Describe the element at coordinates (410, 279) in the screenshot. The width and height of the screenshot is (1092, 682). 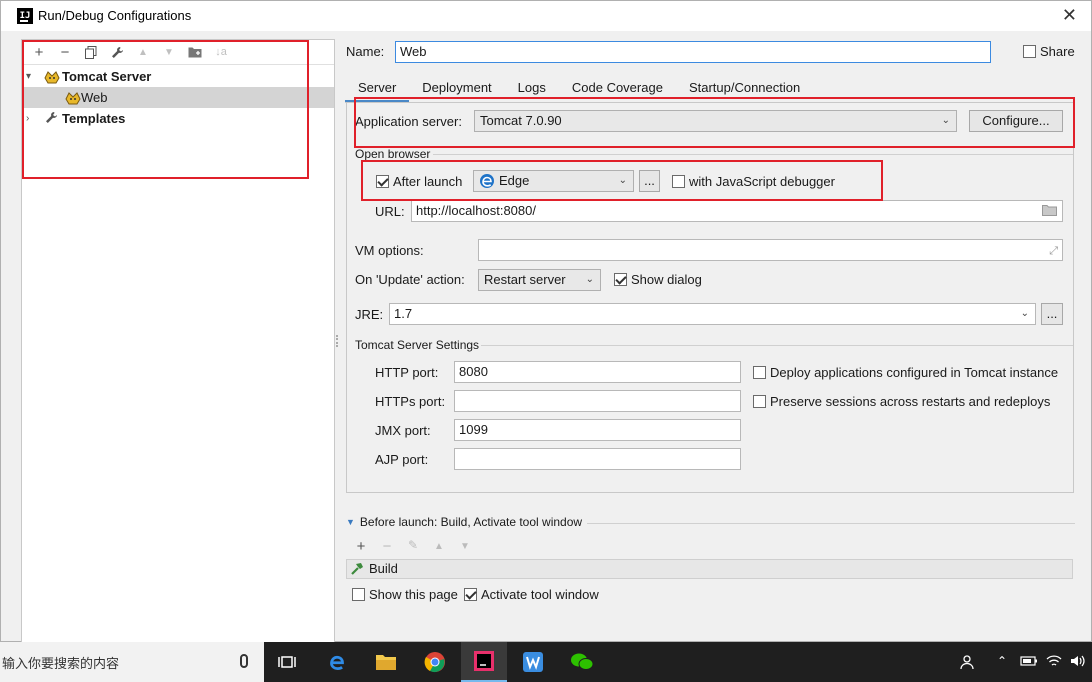
I see `update-action-label: On 'Update' action:` at that location.